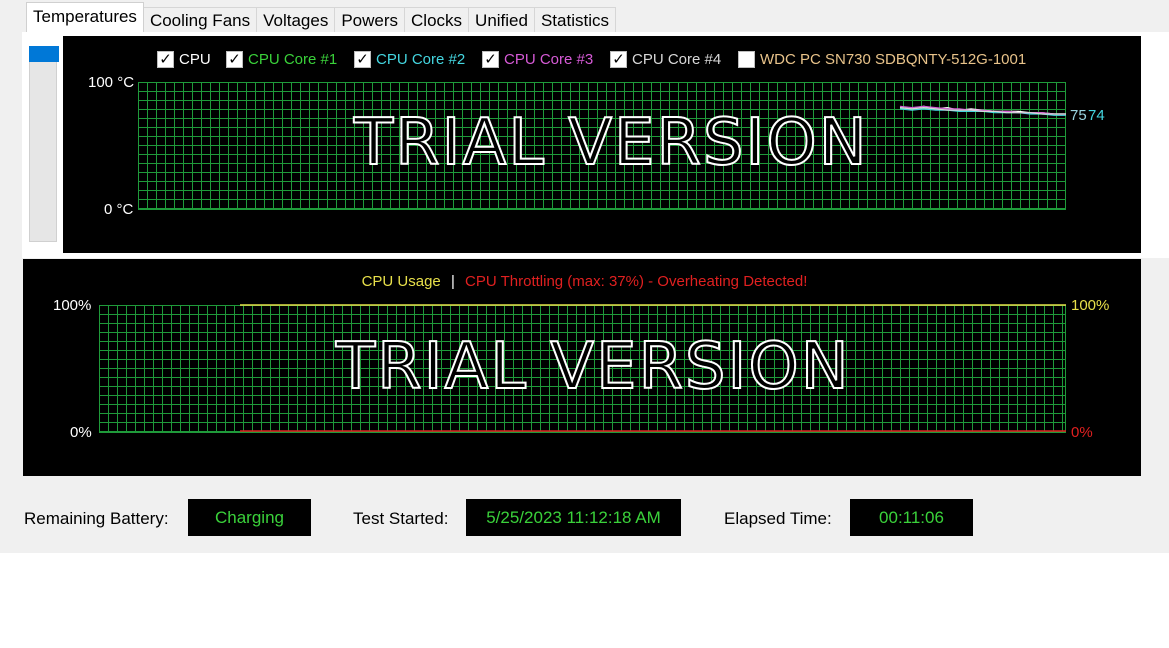  I want to click on test-started-value: 5/25/2023 11:12:18 AM, so click(573, 517).